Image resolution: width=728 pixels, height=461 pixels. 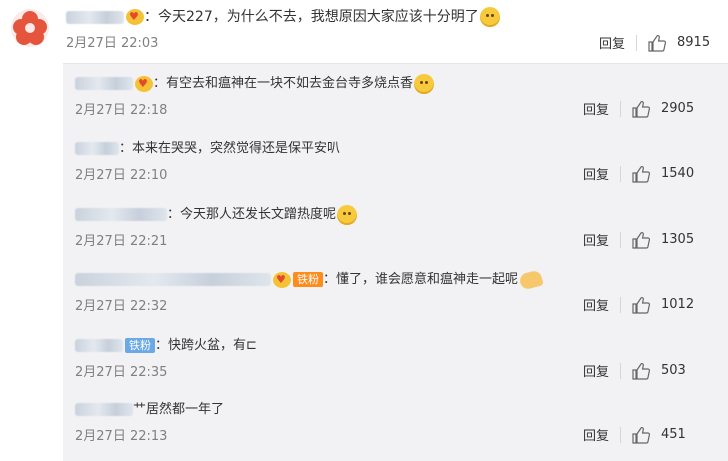 I want to click on reply-item: 艹居然都一年了 2月27日 22:13 回复 451, so click(x=395, y=421).